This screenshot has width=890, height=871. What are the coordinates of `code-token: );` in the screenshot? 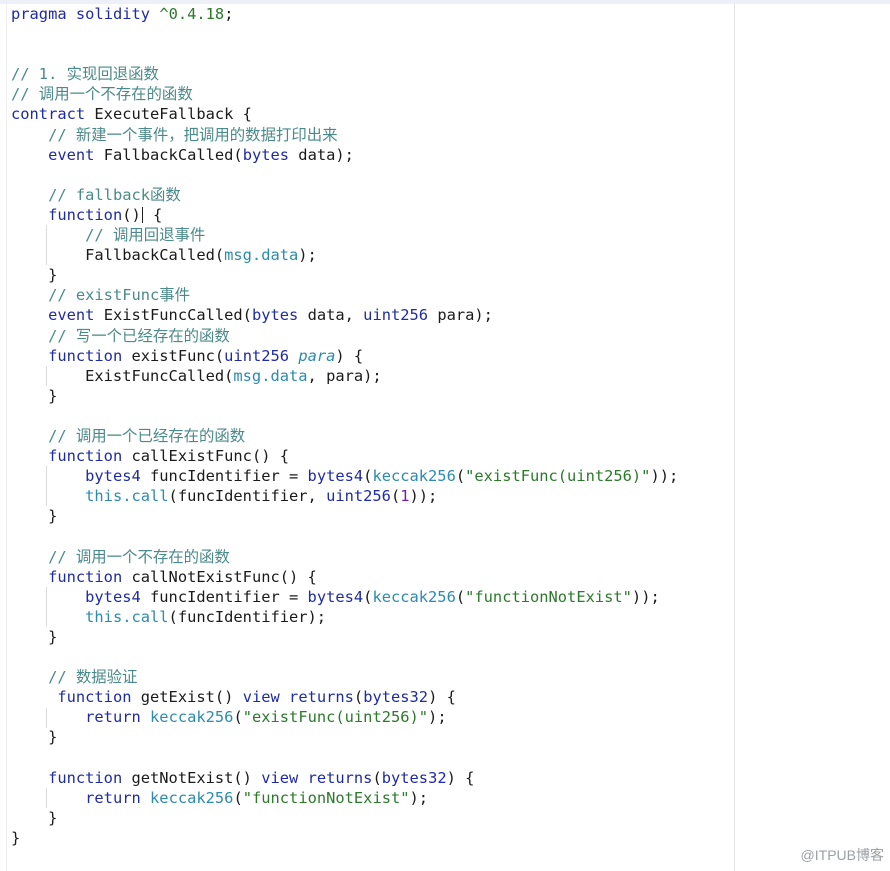 It's located at (437, 717).